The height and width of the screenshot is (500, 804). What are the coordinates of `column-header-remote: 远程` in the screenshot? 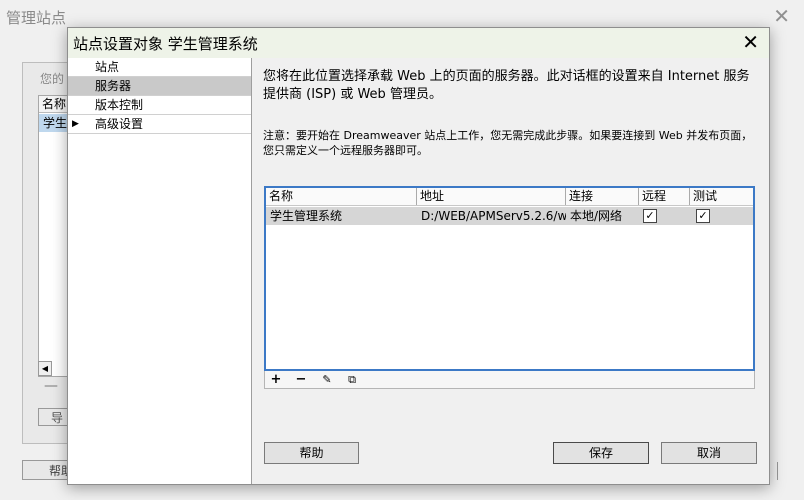 It's located at (664, 196).